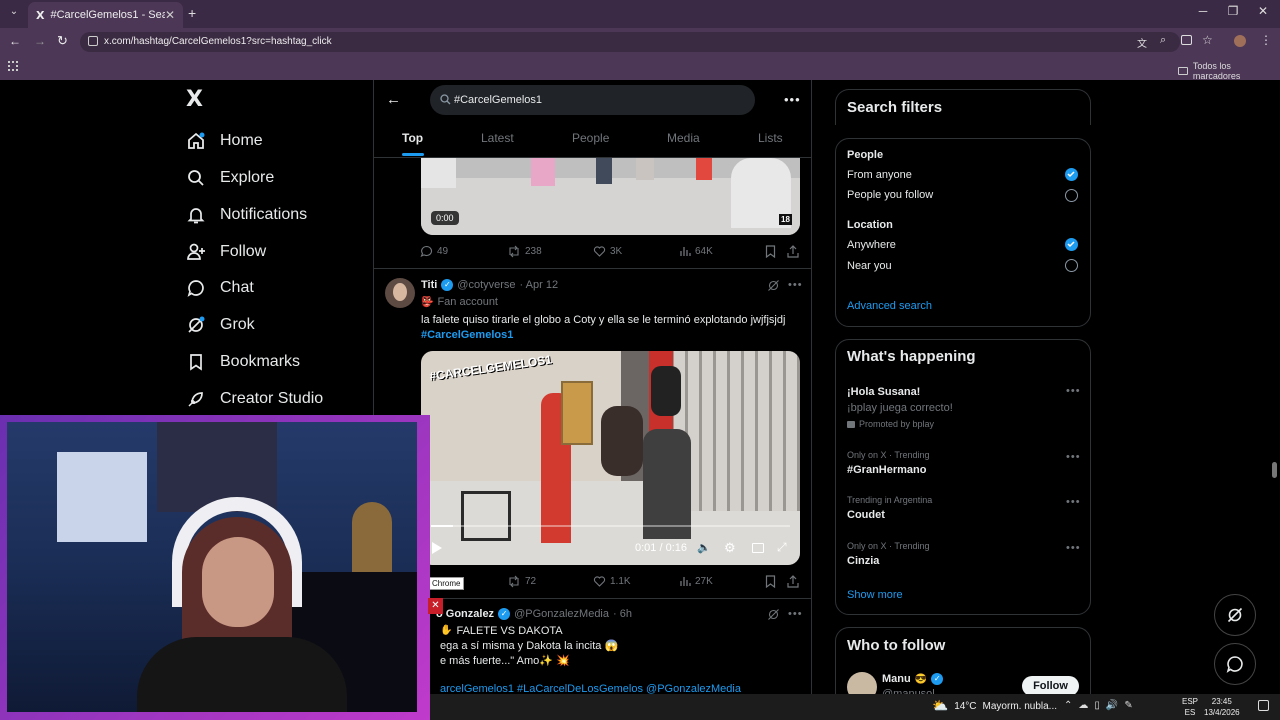 The height and width of the screenshot is (720, 1280). Describe the element at coordinates (607, 251) in the screenshot. I see `like-button: 3K` at that location.